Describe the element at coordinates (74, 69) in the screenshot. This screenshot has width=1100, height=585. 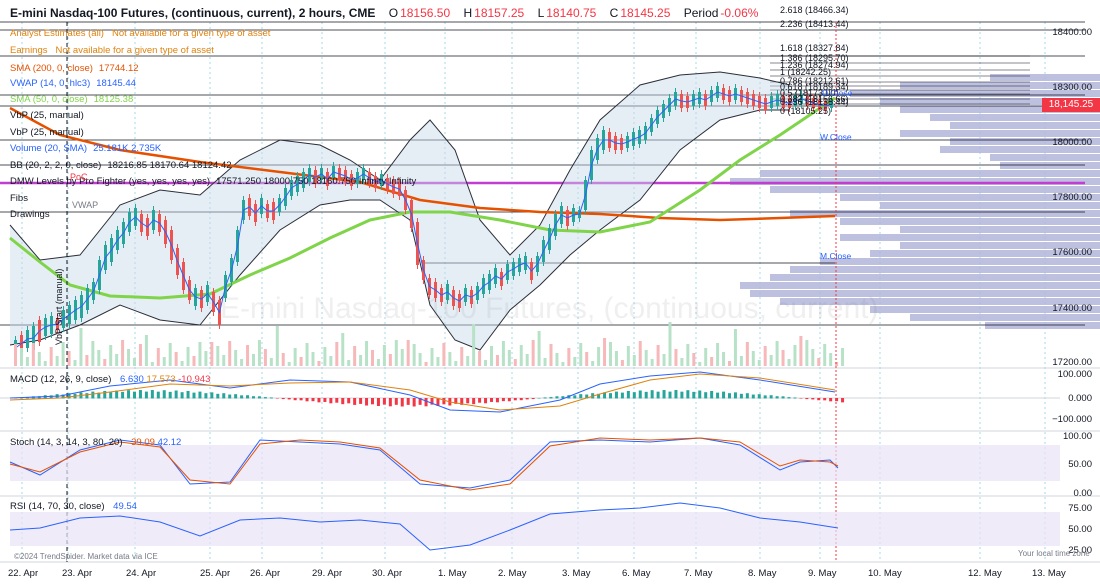
I see `indicator-row: SMA (200, 0, close) 17744.12` at that location.